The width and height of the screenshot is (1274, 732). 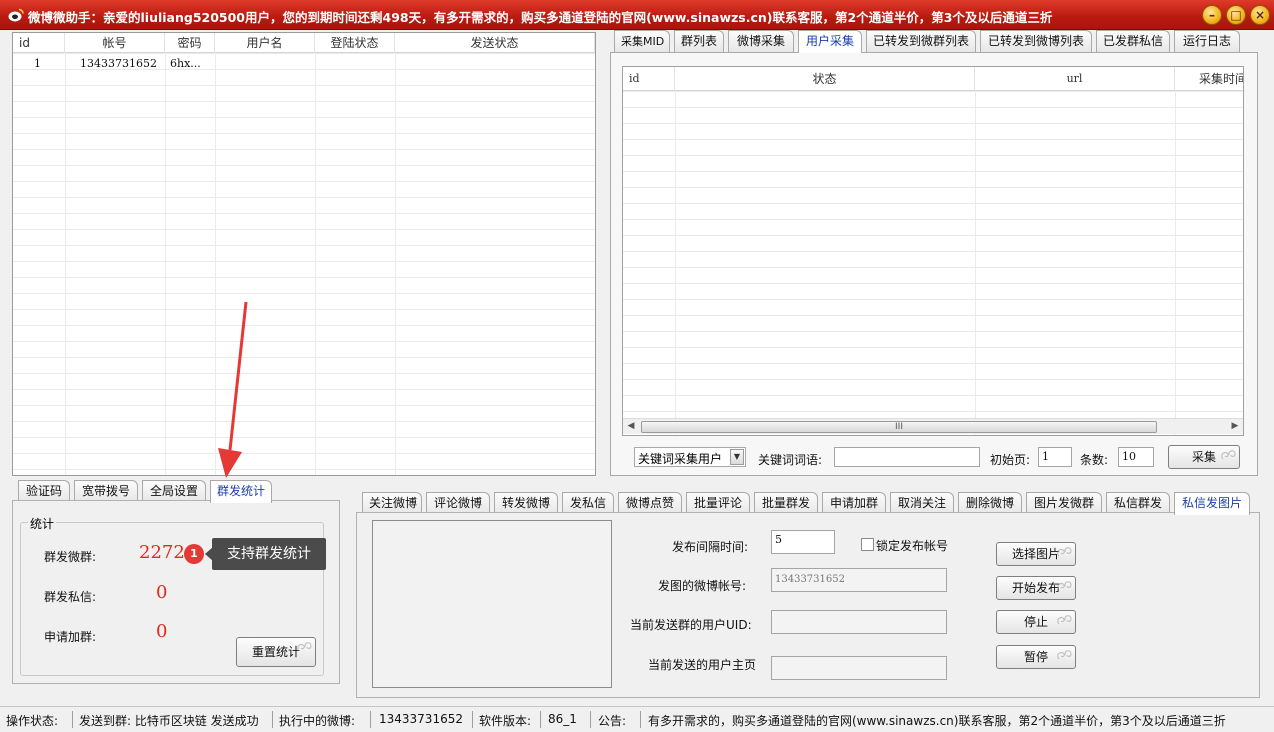 What do you see at coordinates (1136, 457) in the screenshot?
I see `count-input: 10` at bounding box center [1136, 457].